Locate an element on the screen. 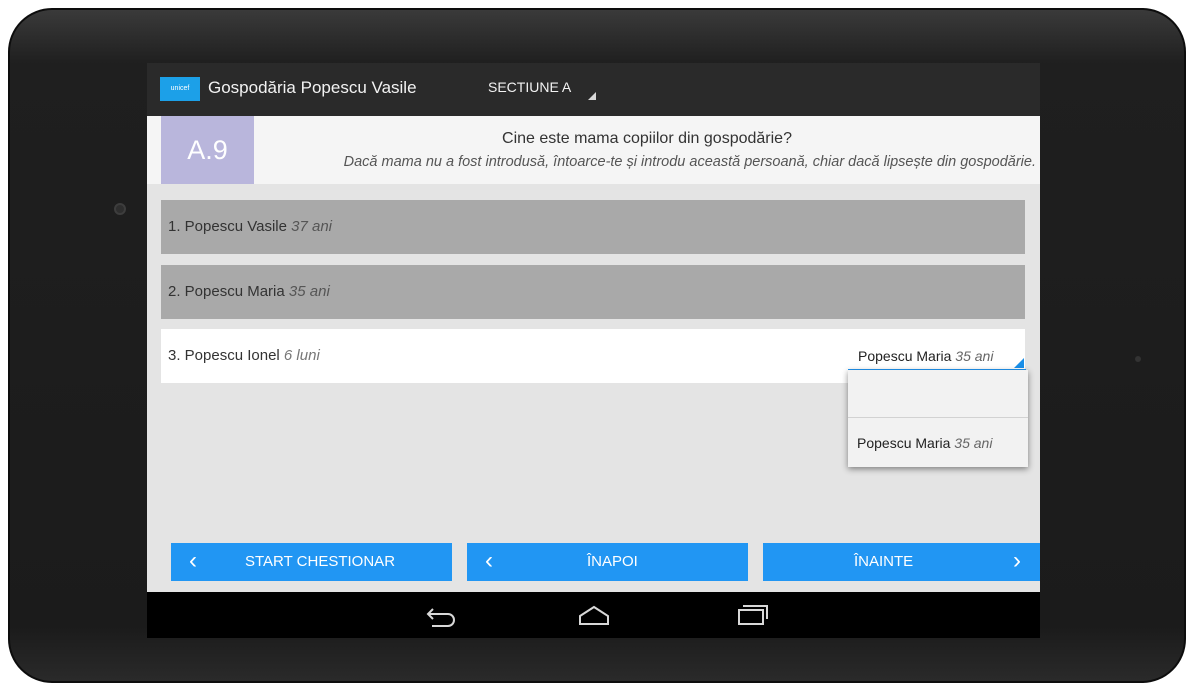 The height and width of the screenshot is (689, 1194). unicef-logo: unicef is located at coordinates (180, 89).